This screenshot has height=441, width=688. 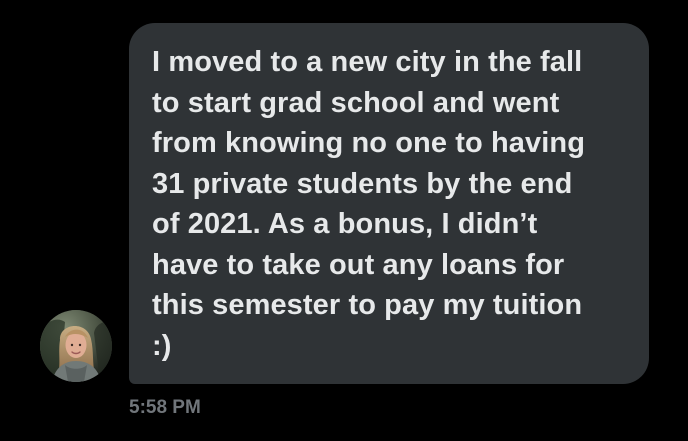 I want to click on message-timestamp: 5:58 PM, so click(x=165, y=407).